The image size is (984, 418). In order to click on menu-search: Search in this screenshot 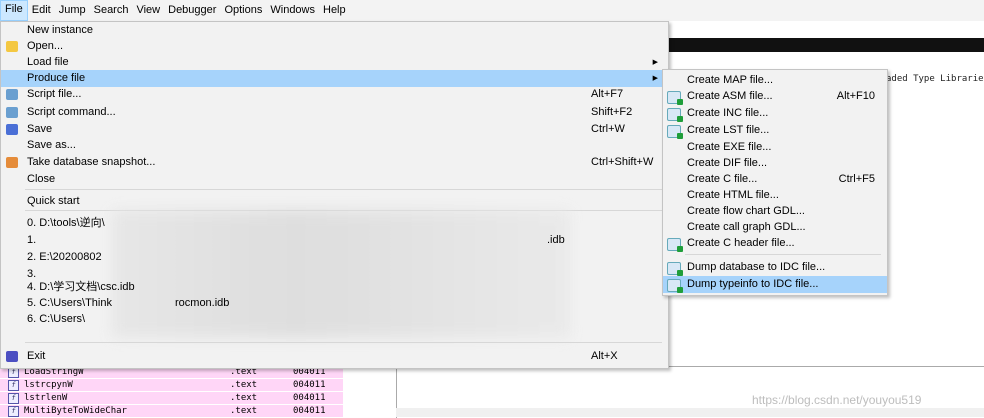, I will do `click(111, 10)`.